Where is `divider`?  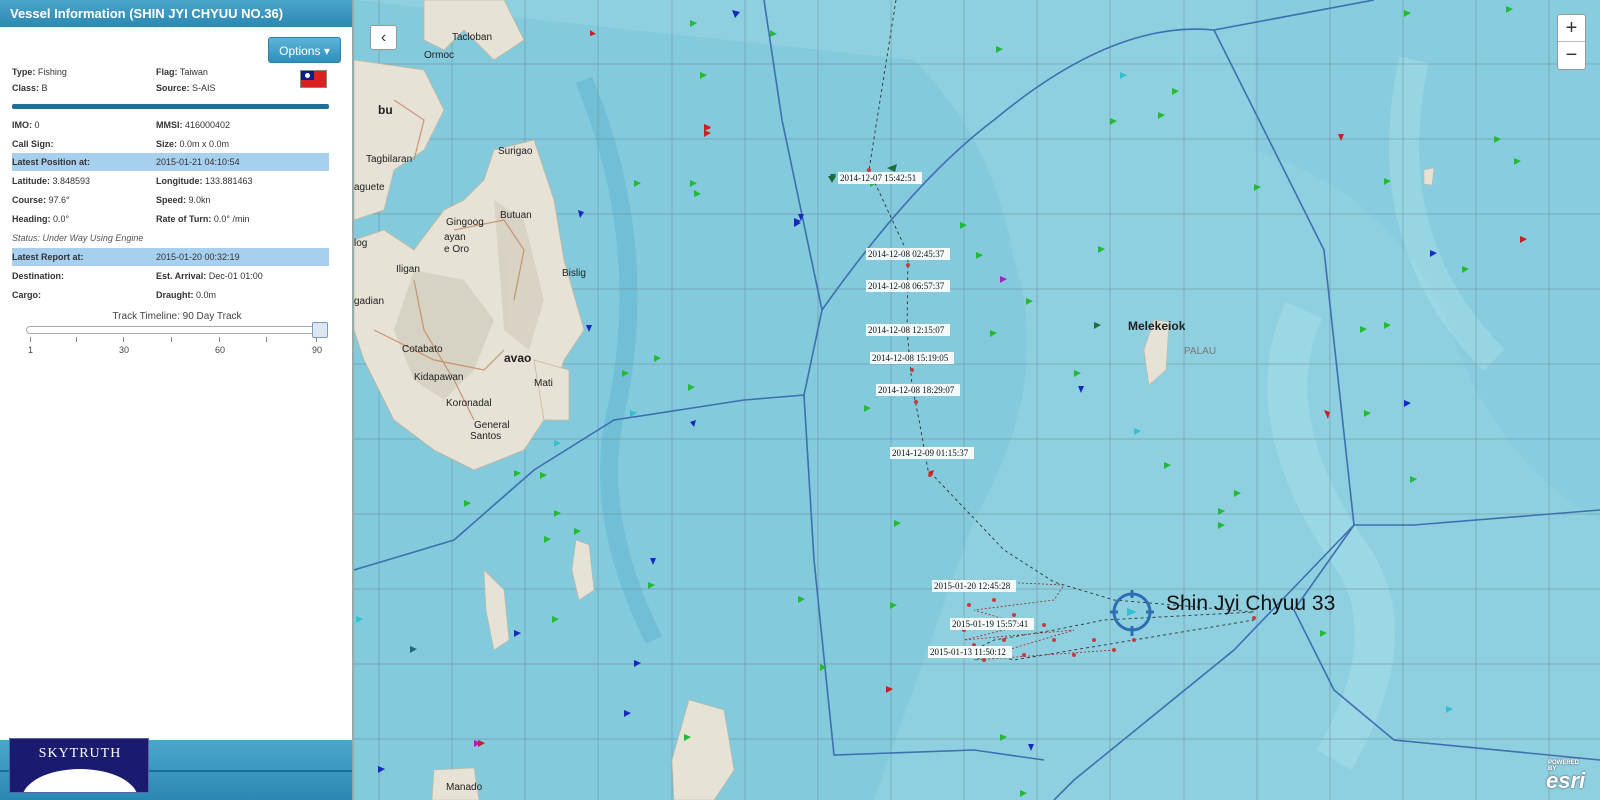
divider is located at coordinates (170, 106).